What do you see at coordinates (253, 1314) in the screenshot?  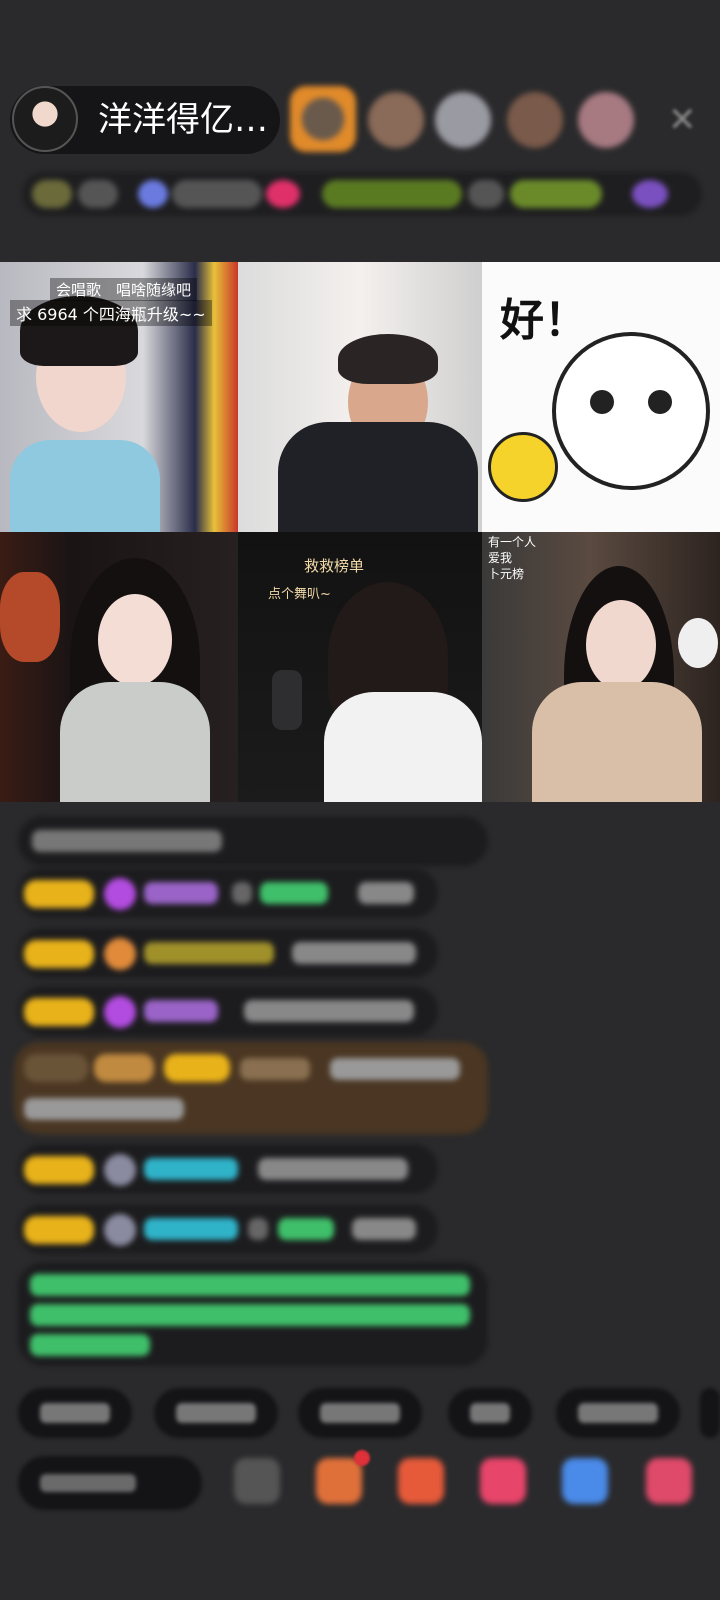 I see `chat-welcome-notice` at bounding box center [253, 1314].